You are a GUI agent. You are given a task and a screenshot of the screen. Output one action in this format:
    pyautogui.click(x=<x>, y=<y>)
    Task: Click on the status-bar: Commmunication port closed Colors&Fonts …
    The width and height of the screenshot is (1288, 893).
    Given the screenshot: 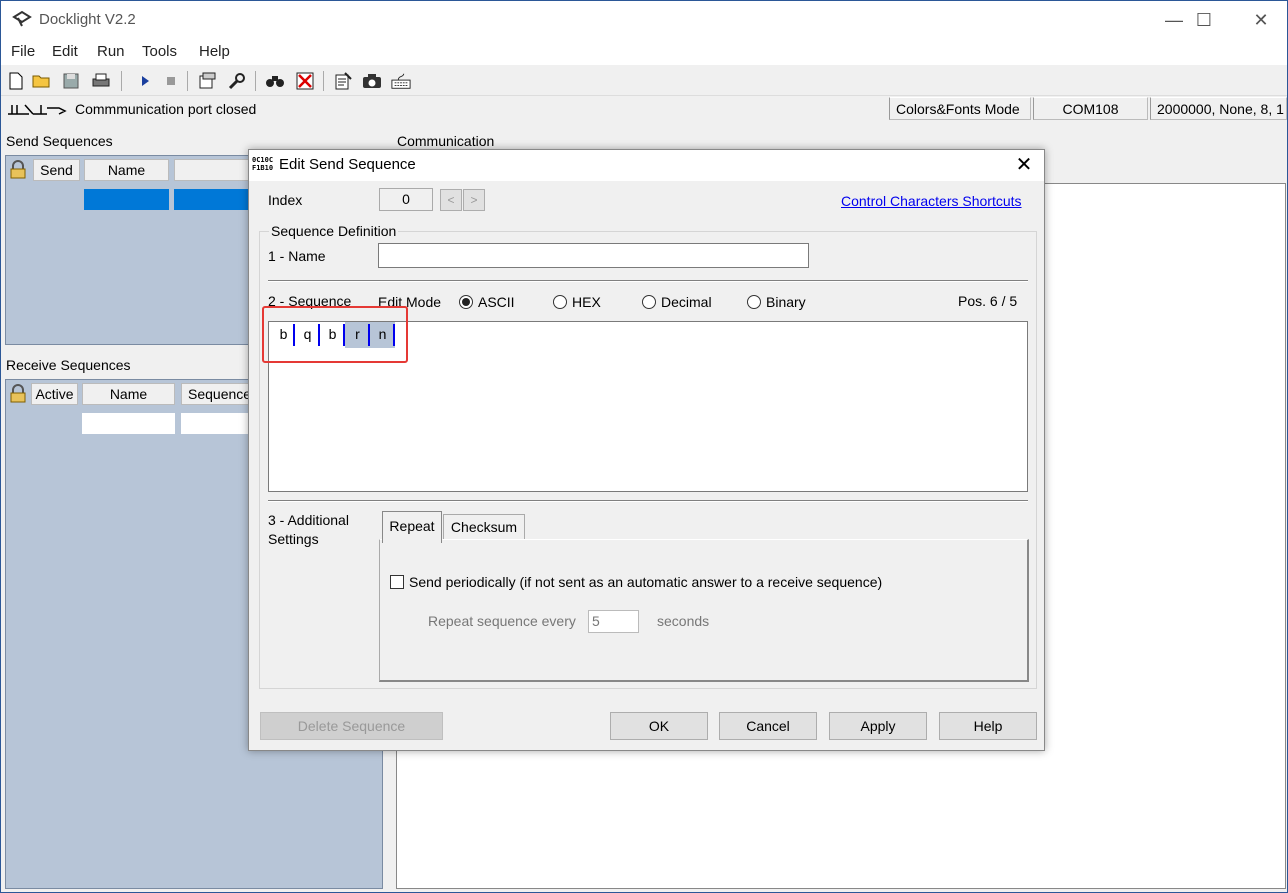 What is the action you would take?
    pyautogui.click(x=644, y=109)
    